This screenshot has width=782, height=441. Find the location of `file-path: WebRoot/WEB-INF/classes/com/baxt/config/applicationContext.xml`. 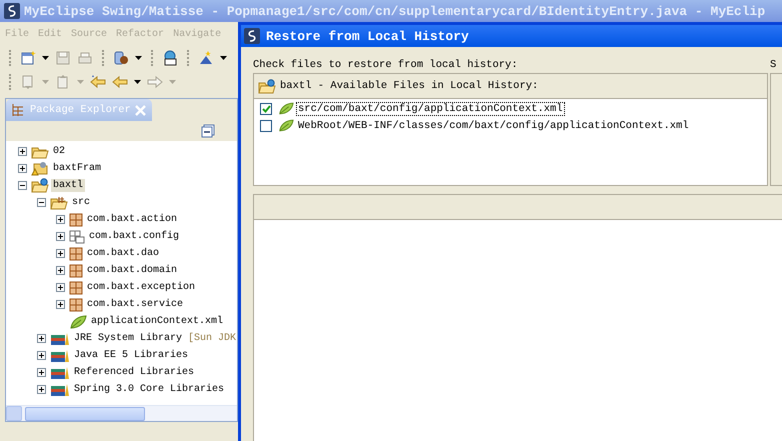

file-path: WebRoot/WEB-INF/classes/com/baxt/config/applicationContext.xml is located at coordinates (493, 126).